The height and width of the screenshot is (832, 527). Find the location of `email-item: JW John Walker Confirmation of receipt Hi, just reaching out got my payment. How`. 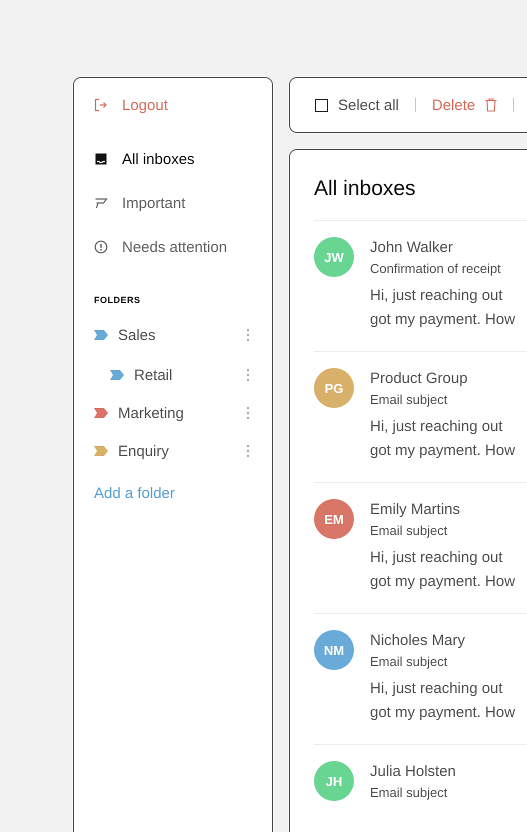

email-item: JW John Walker Confirmation of receipt Hi, just reaching out got my payment. How is located at coordinates (420, 286).